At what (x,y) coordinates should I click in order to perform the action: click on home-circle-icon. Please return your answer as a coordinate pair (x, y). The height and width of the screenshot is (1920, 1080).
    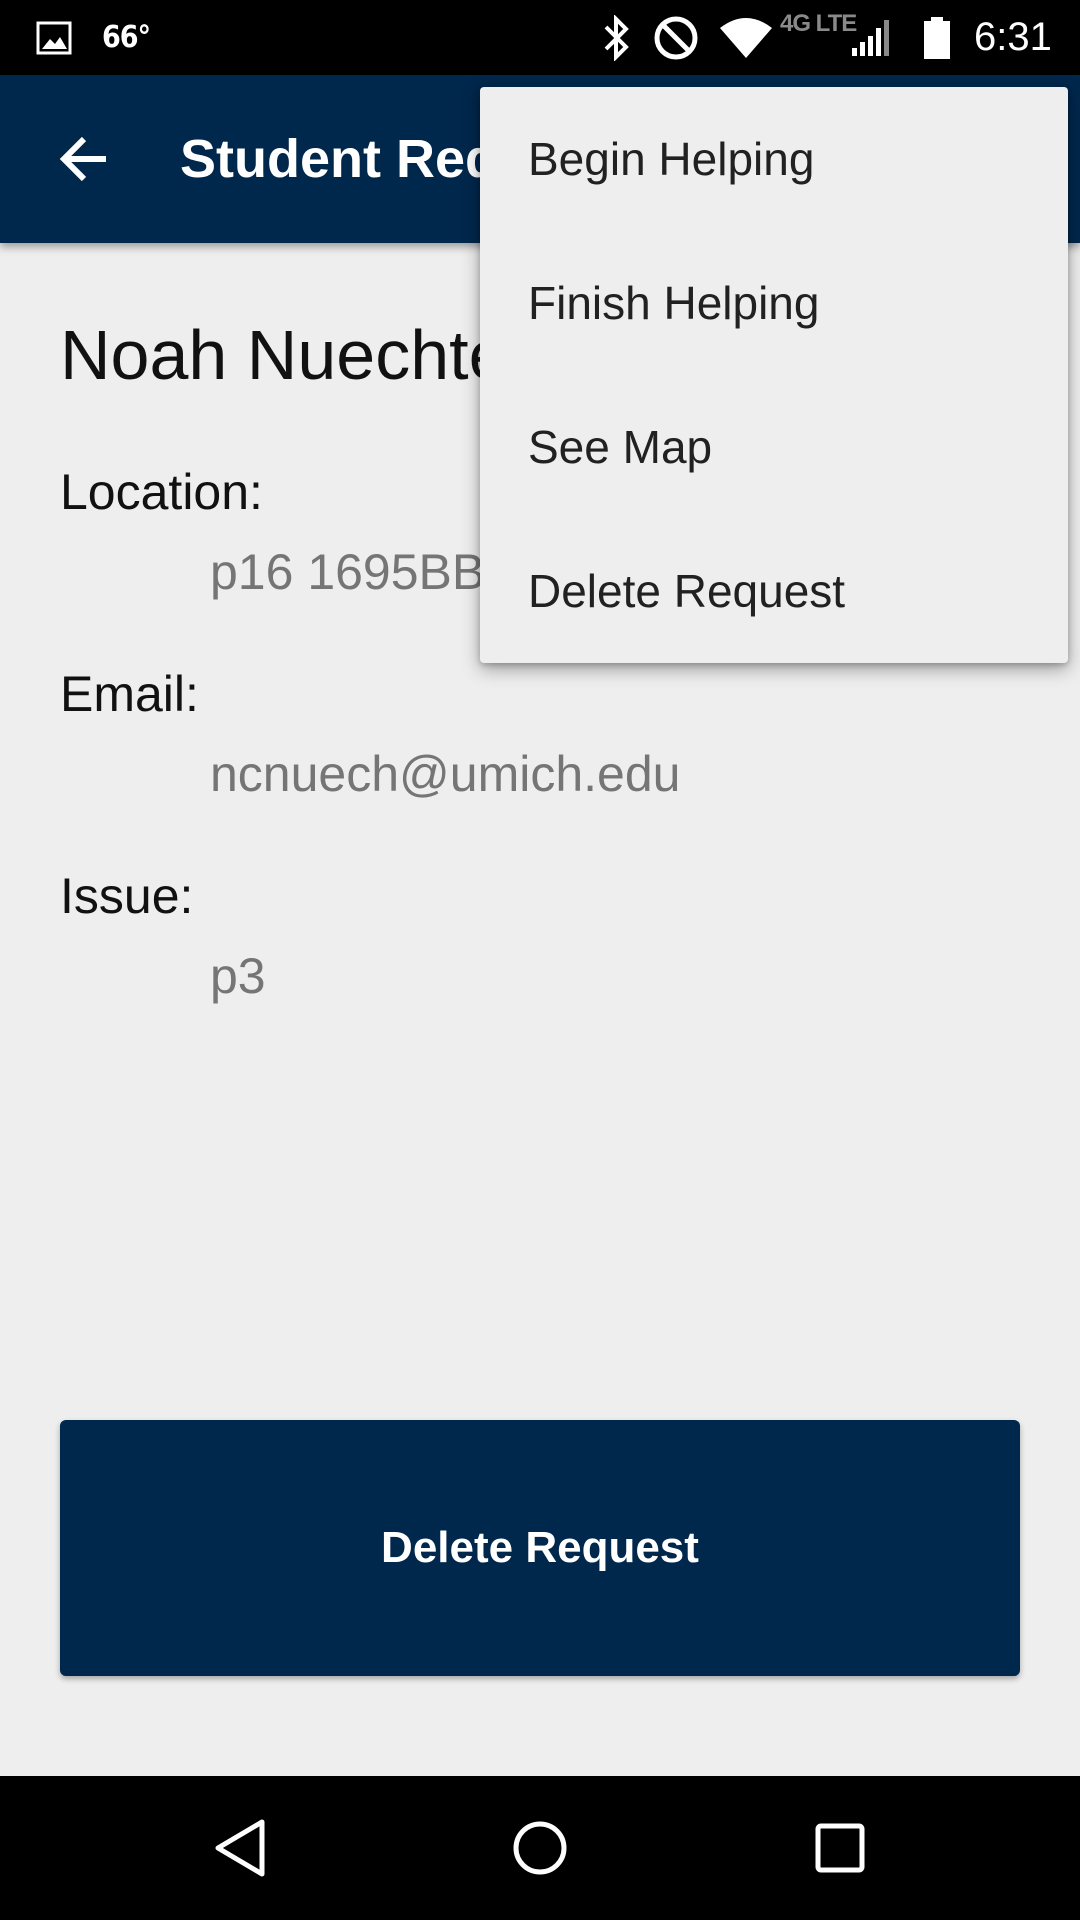
    Looking at the image, I should click on (540, 1848).